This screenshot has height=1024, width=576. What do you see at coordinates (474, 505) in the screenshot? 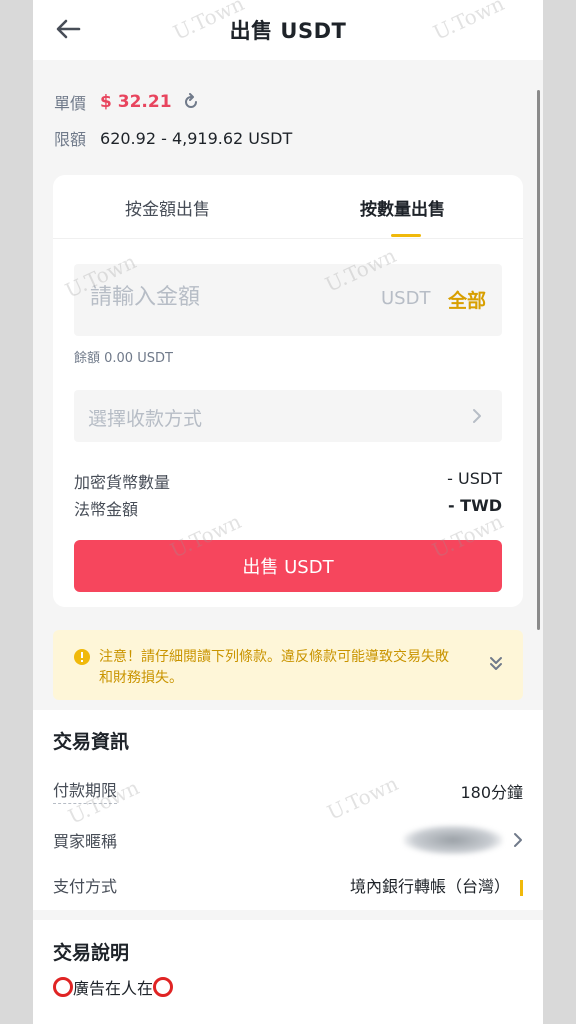
I see `fiat-amount-value: - TWD` at bounding box center [474, 505].